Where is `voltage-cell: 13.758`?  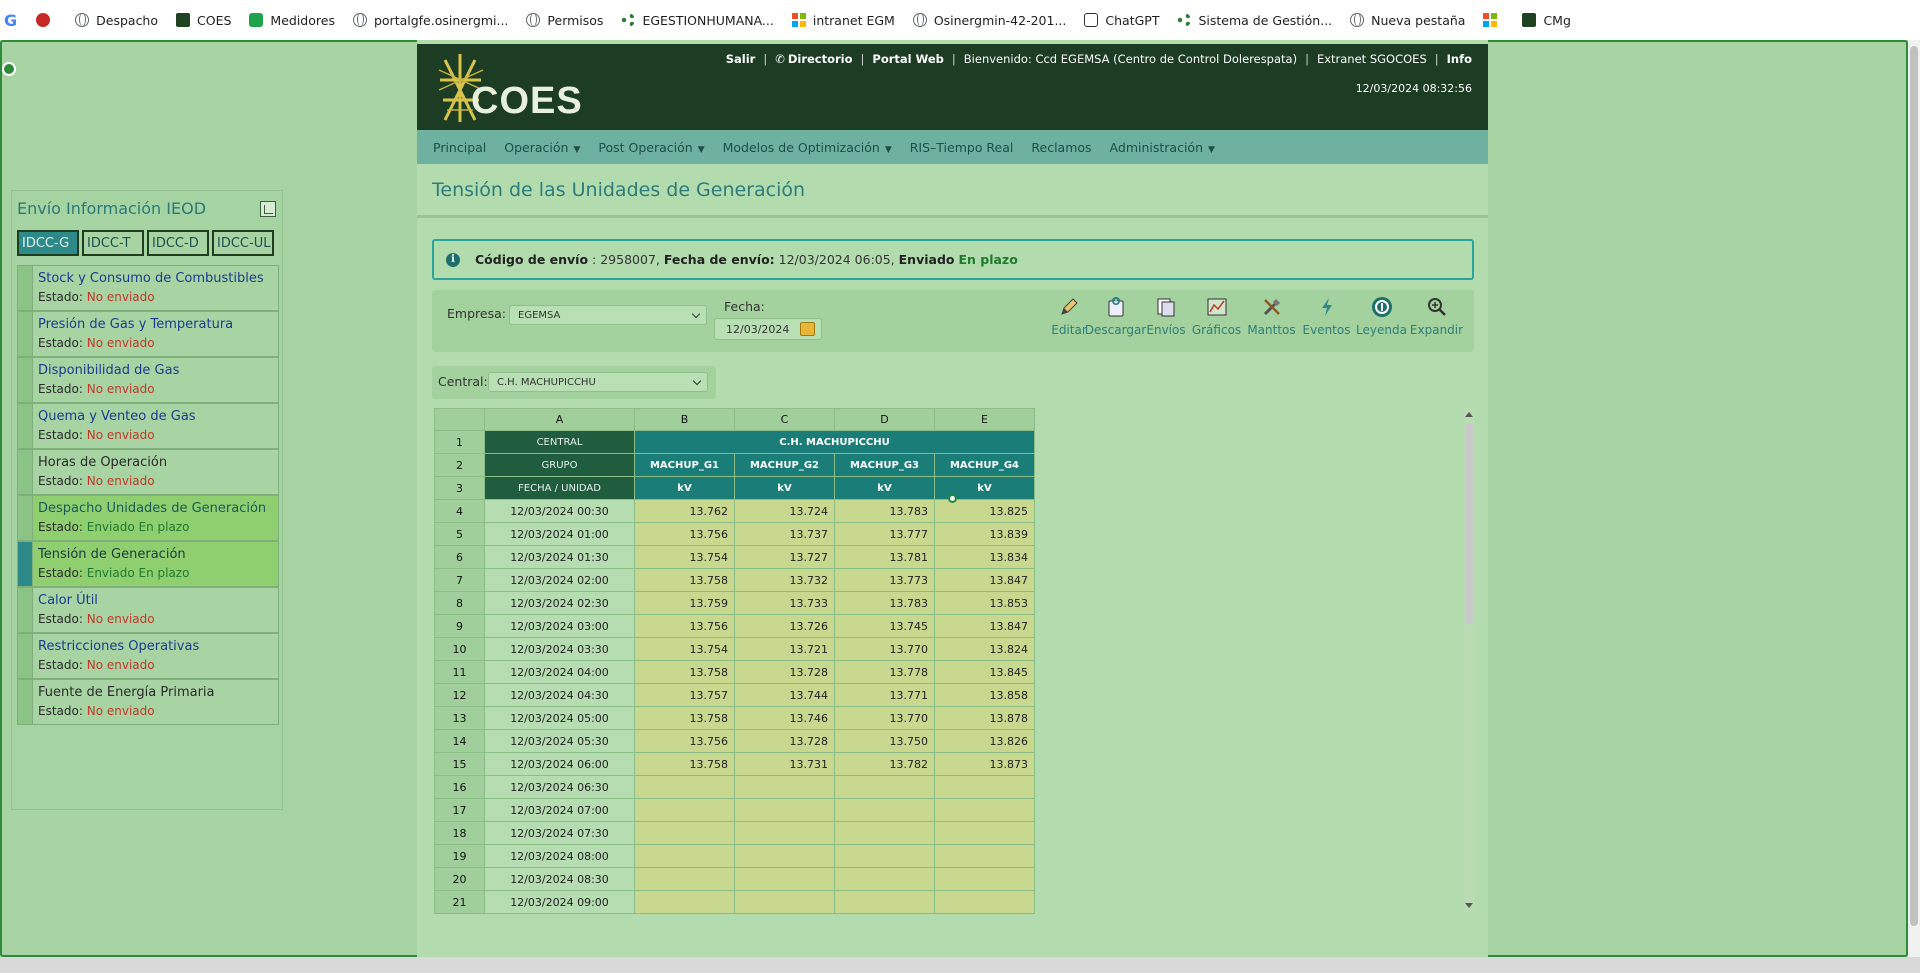
voltage-cell: 13.758 is located at coordinates (684, 580).